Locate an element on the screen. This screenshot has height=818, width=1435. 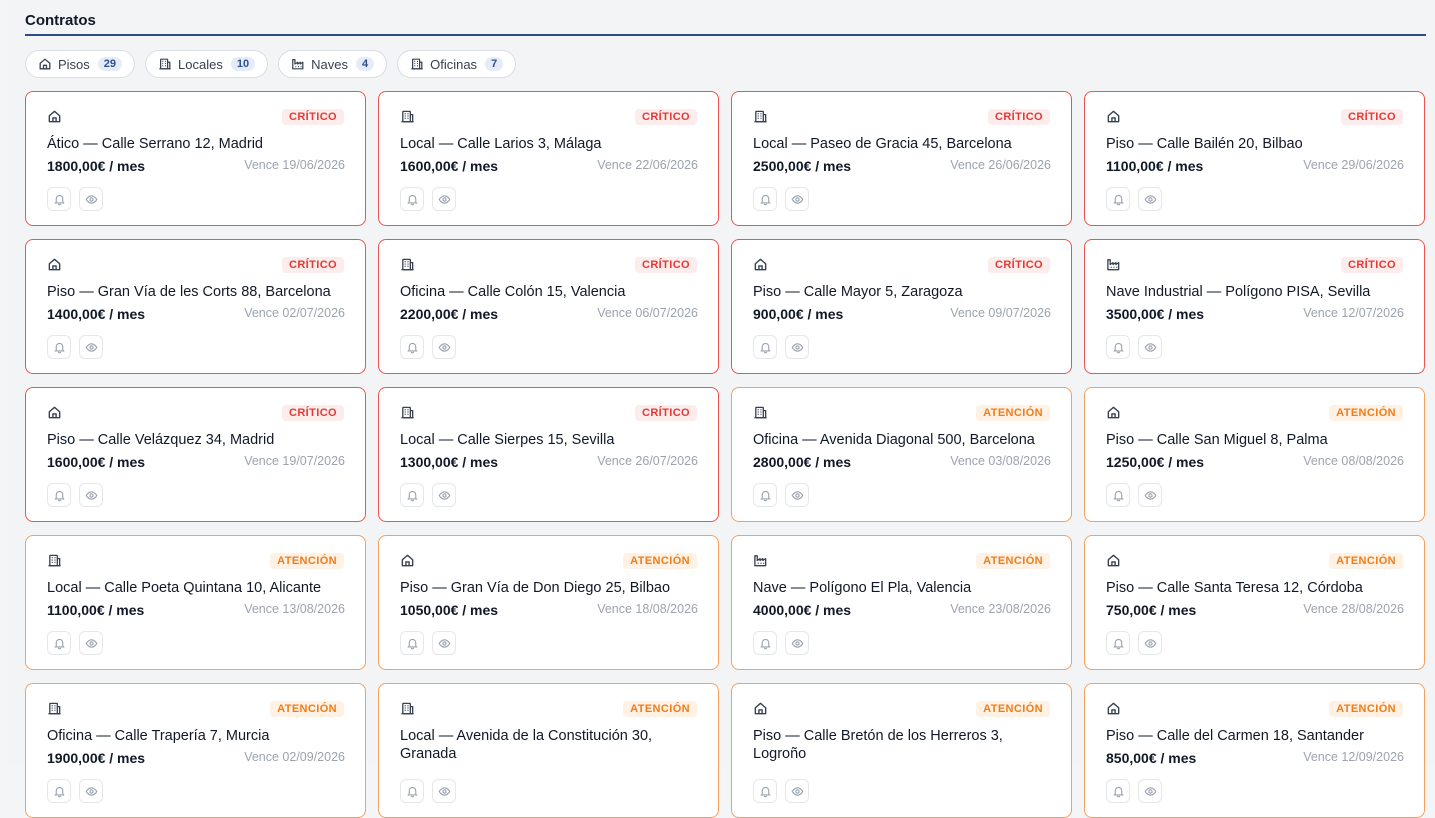
contract-price: 750,00€ / mes is located at coordinates (1151, 610).